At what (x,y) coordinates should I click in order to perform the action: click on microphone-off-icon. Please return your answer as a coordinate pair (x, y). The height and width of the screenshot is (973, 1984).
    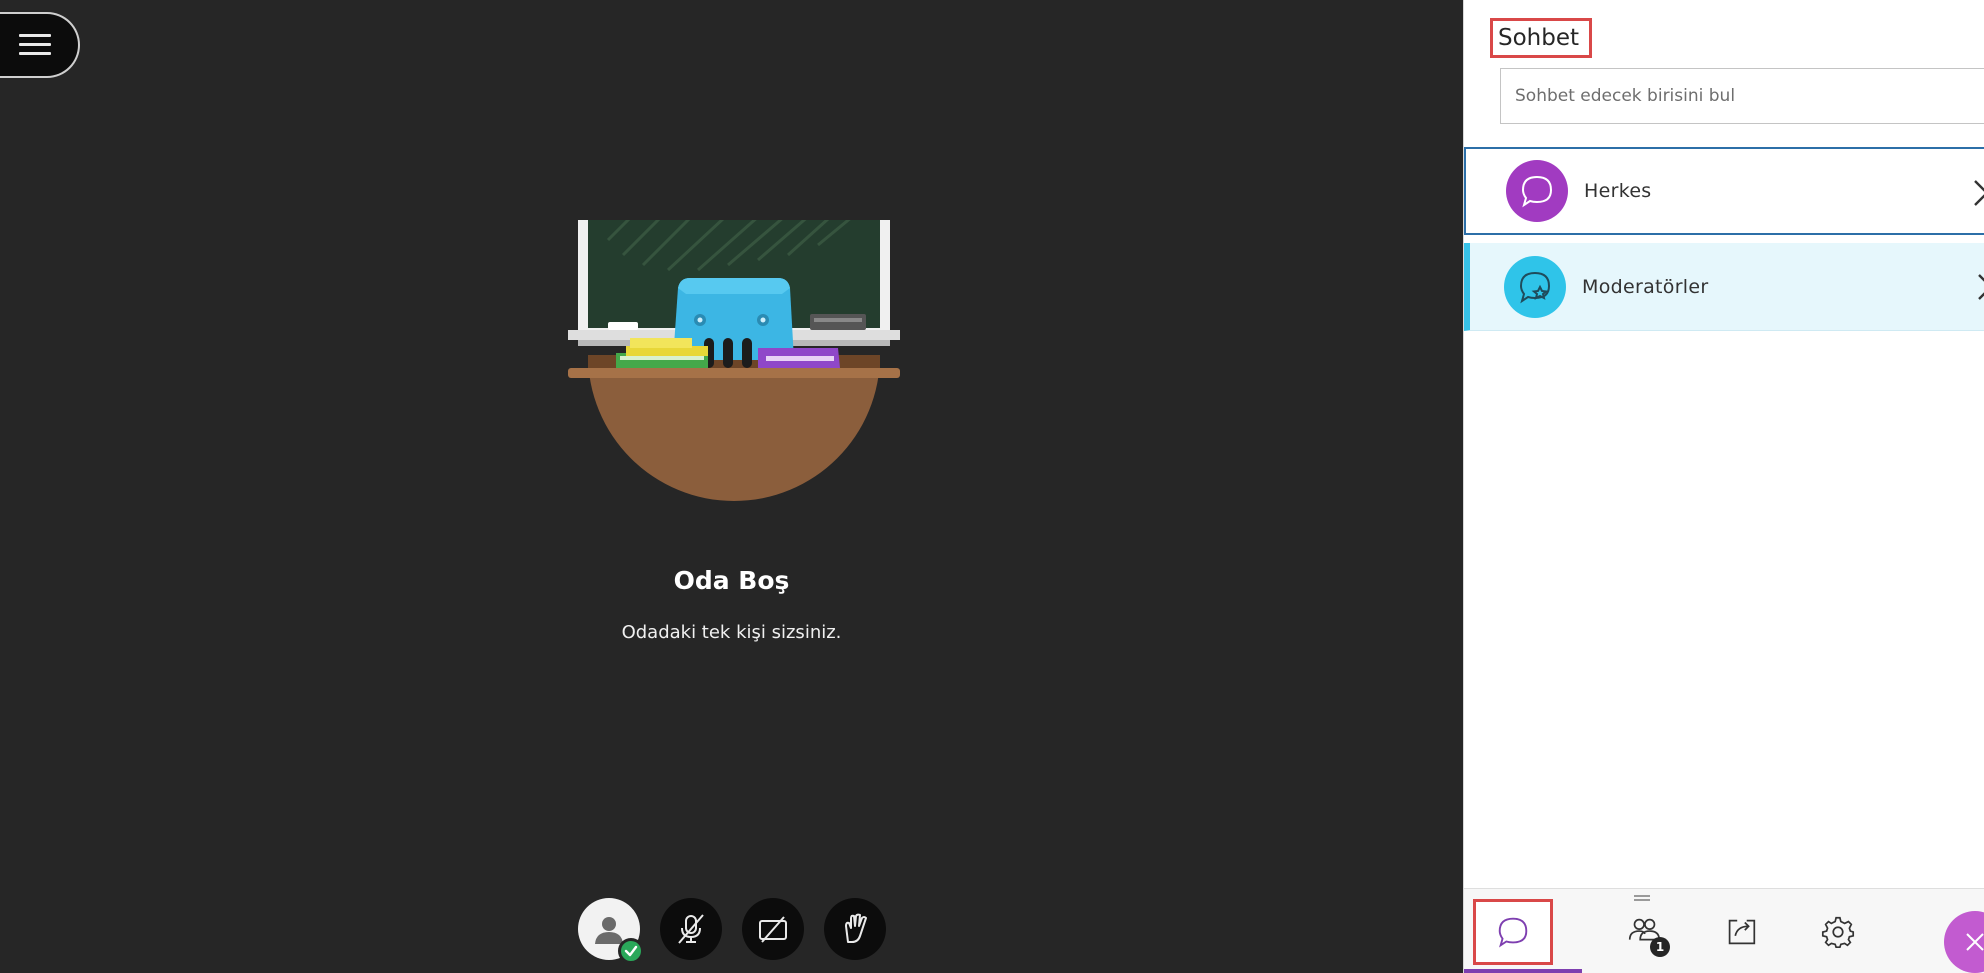
    Looking at the image, I should click on (691, 929).